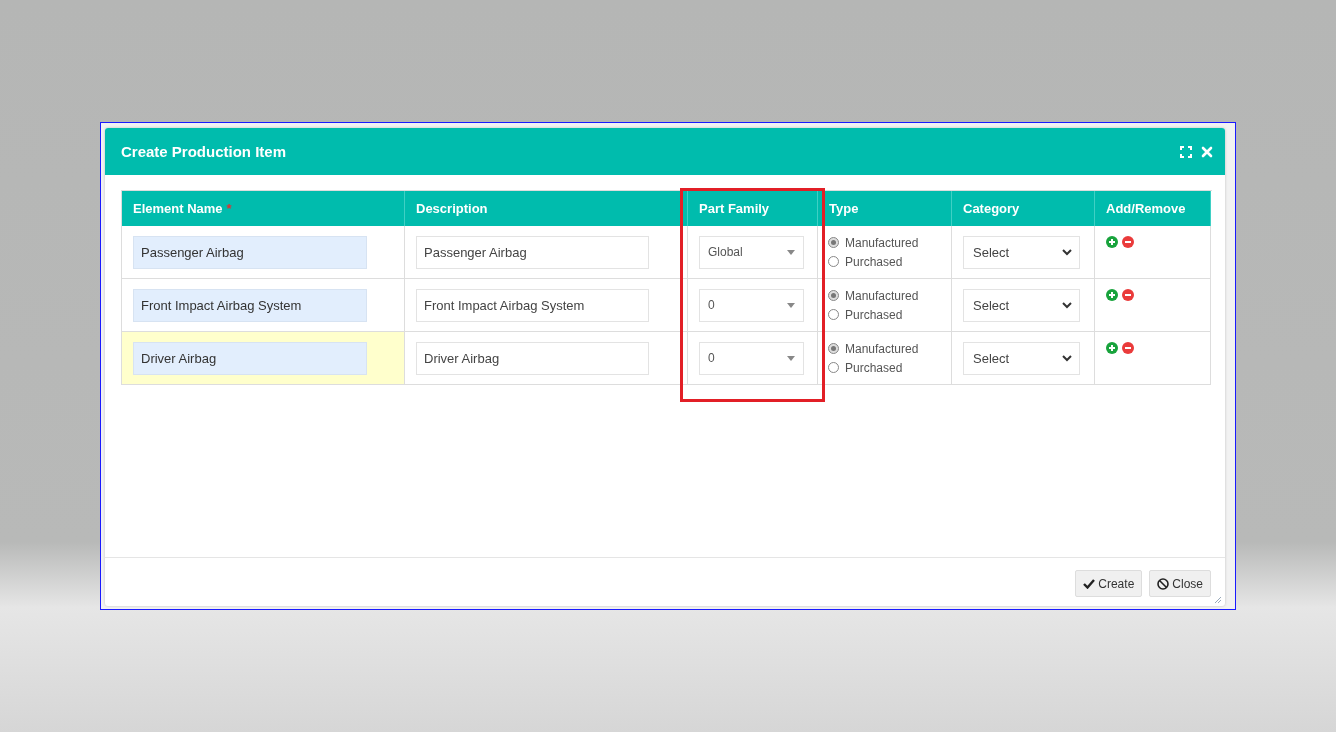  I want to click on column-header-label: Part Family, so click(734, 208).